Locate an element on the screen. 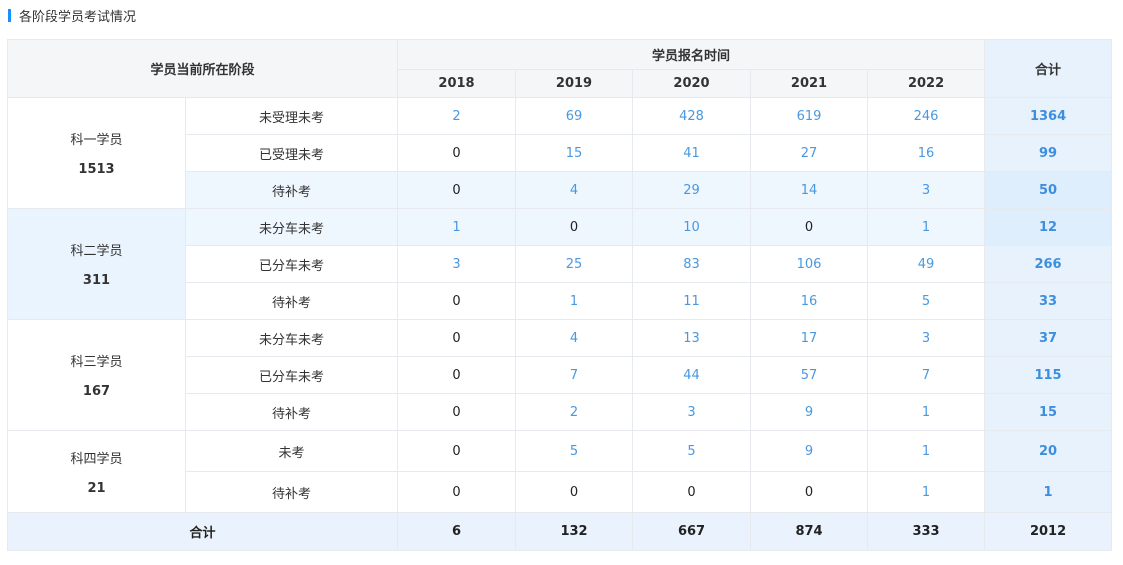 Image resolution: width=1123 pixels, height=565 pixels. section-accent-bar is located at coordinates (9, 15).